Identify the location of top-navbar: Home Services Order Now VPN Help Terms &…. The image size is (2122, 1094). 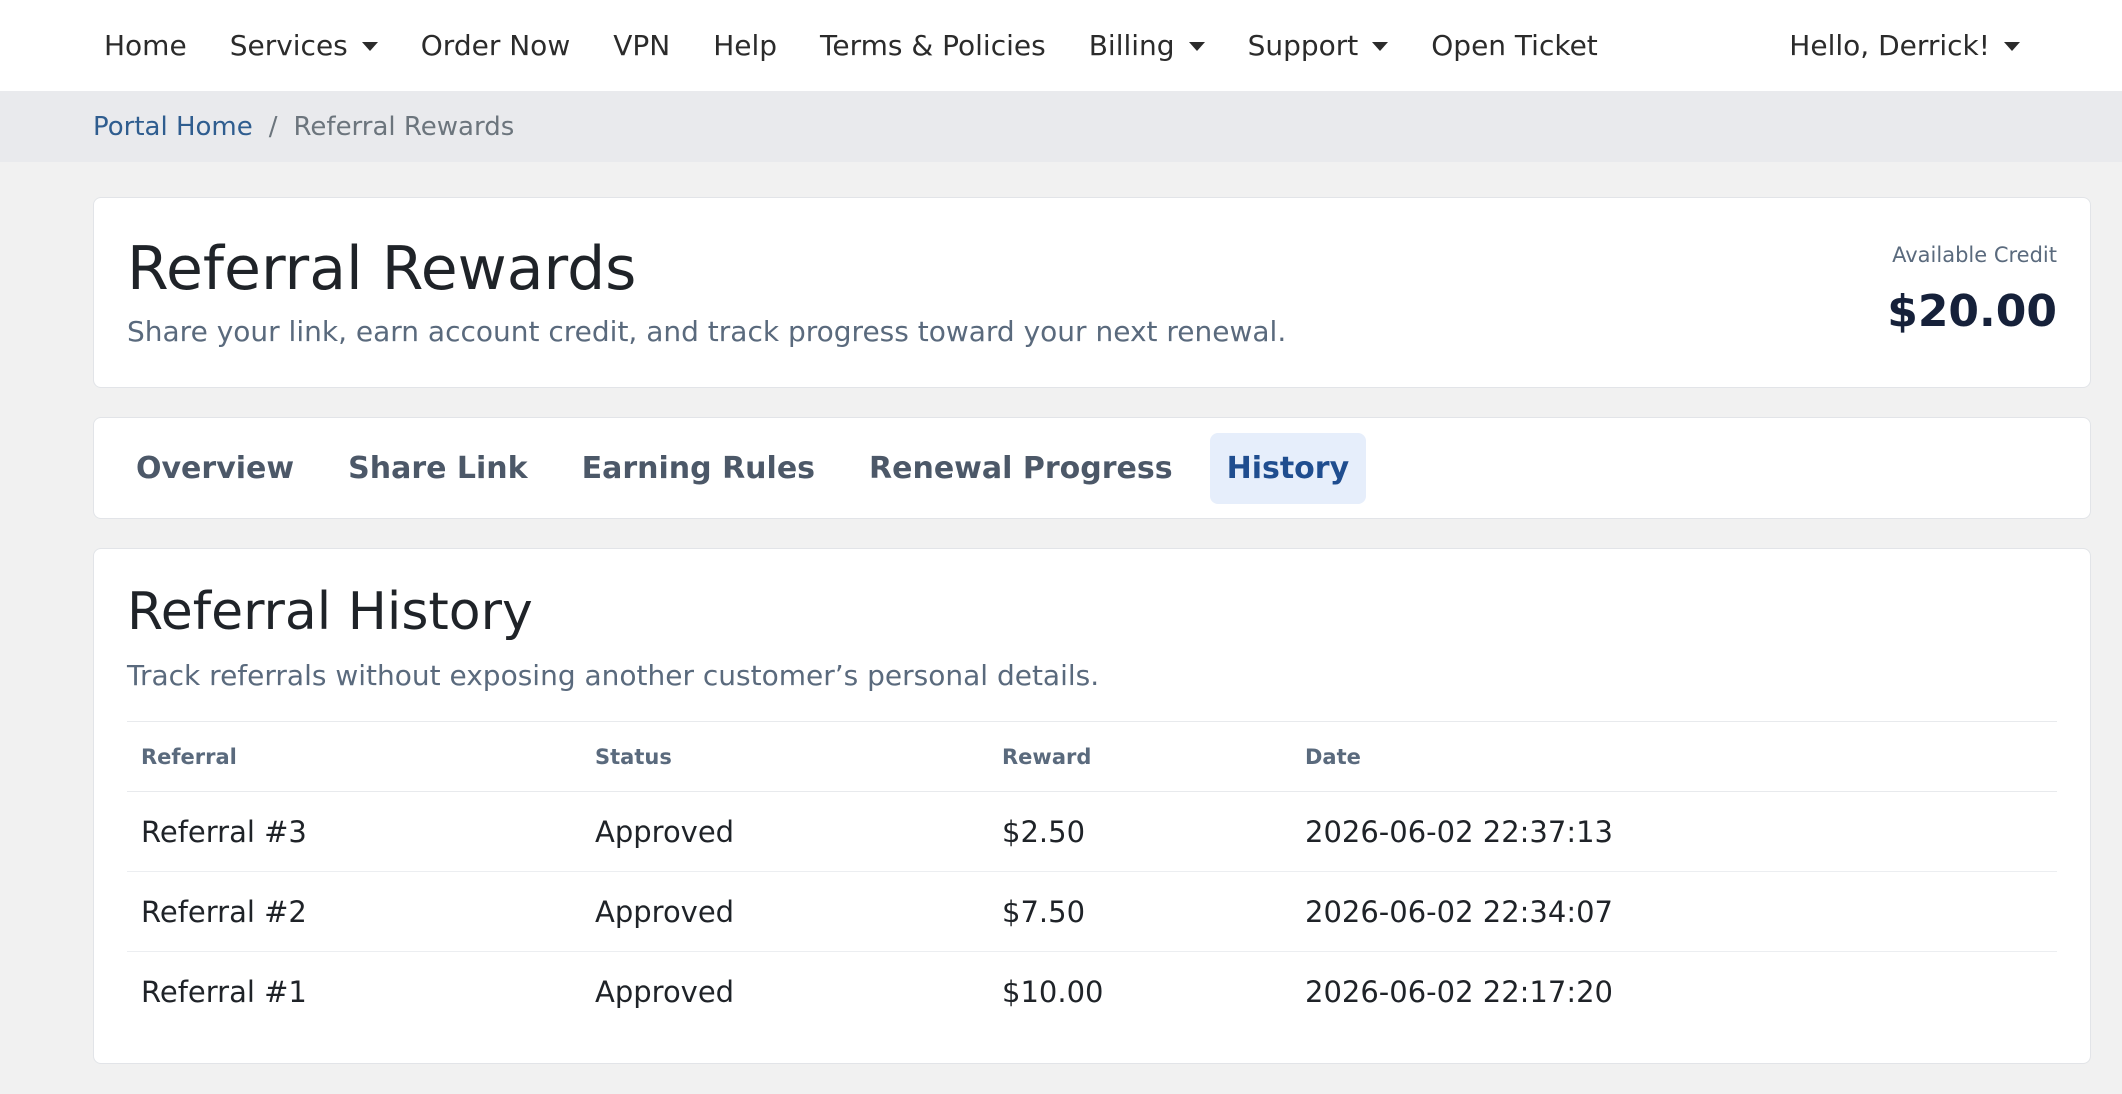
(1061, 45).